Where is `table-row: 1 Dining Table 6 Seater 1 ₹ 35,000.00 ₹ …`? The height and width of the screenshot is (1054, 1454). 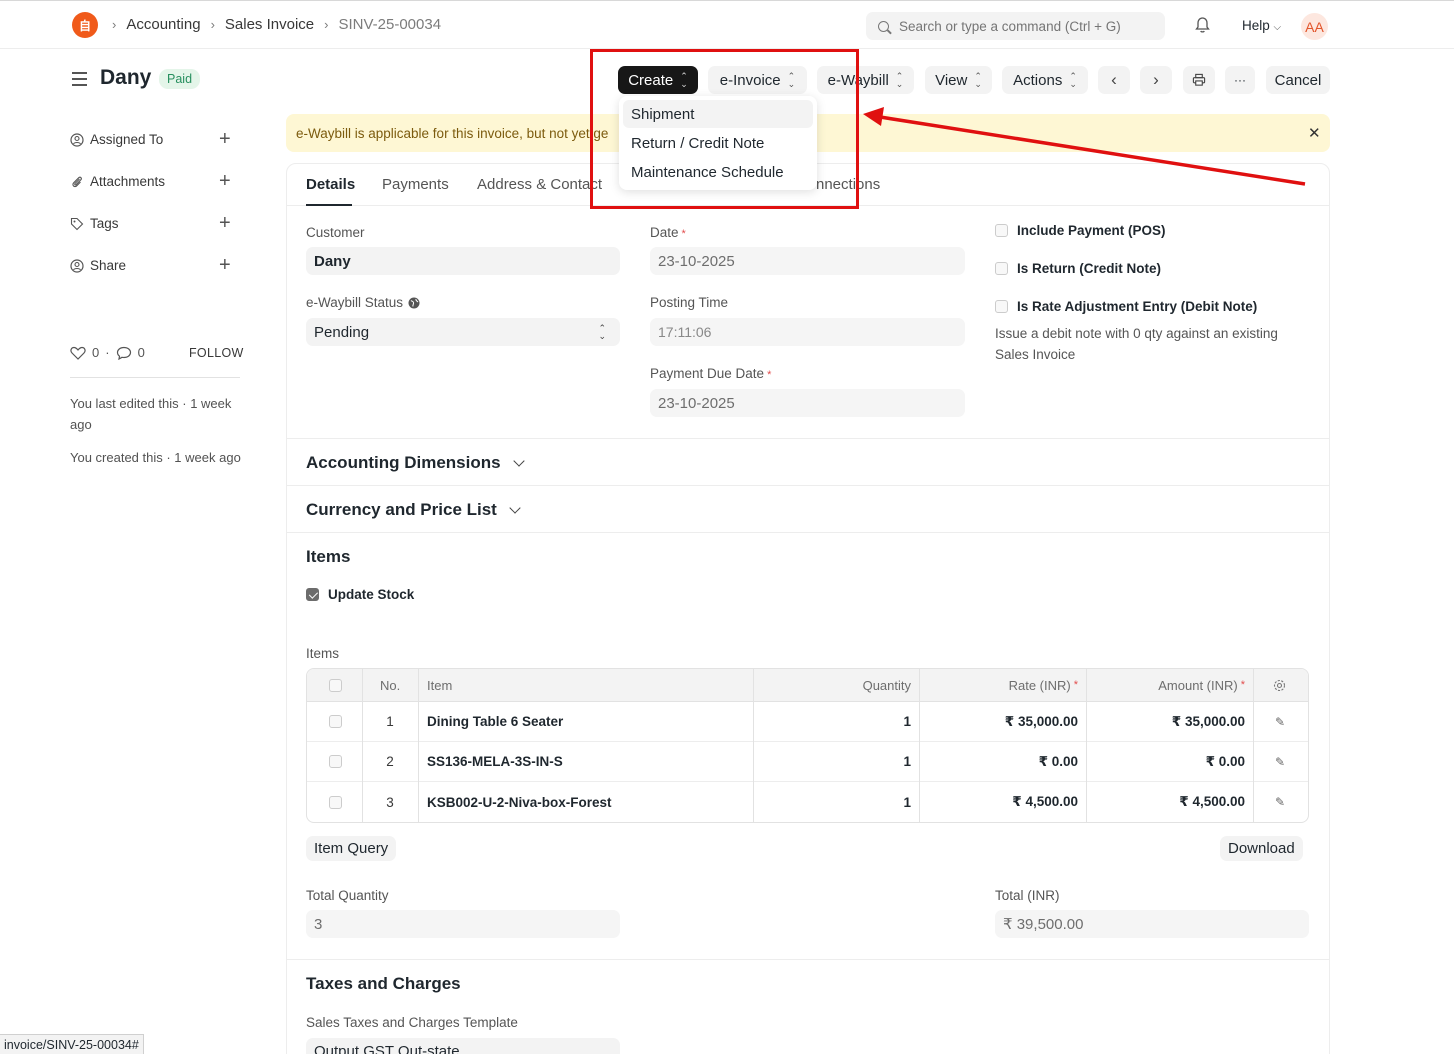 table-row: 1 Dining Table 6 Seater 1 ₹ 35,000.00 ₹ … is located at coordinates (807, 722).